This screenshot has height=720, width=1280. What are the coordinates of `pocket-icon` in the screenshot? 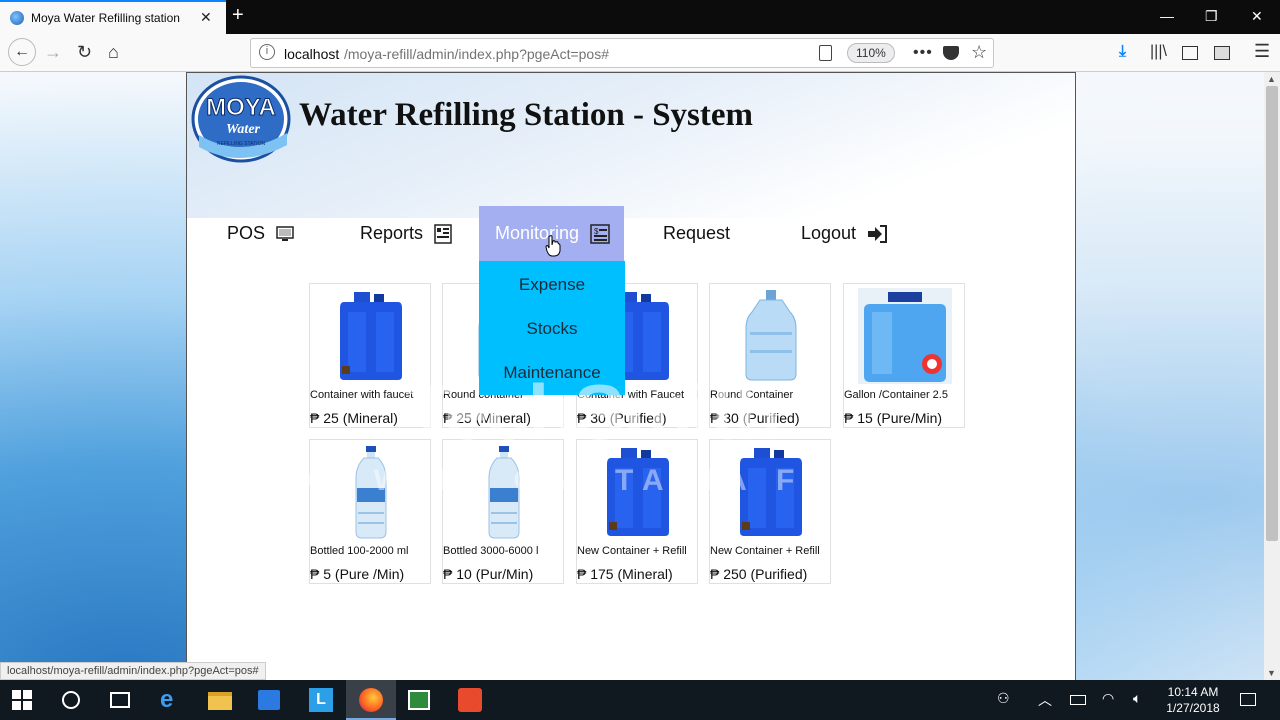 It's located at (951, 53).